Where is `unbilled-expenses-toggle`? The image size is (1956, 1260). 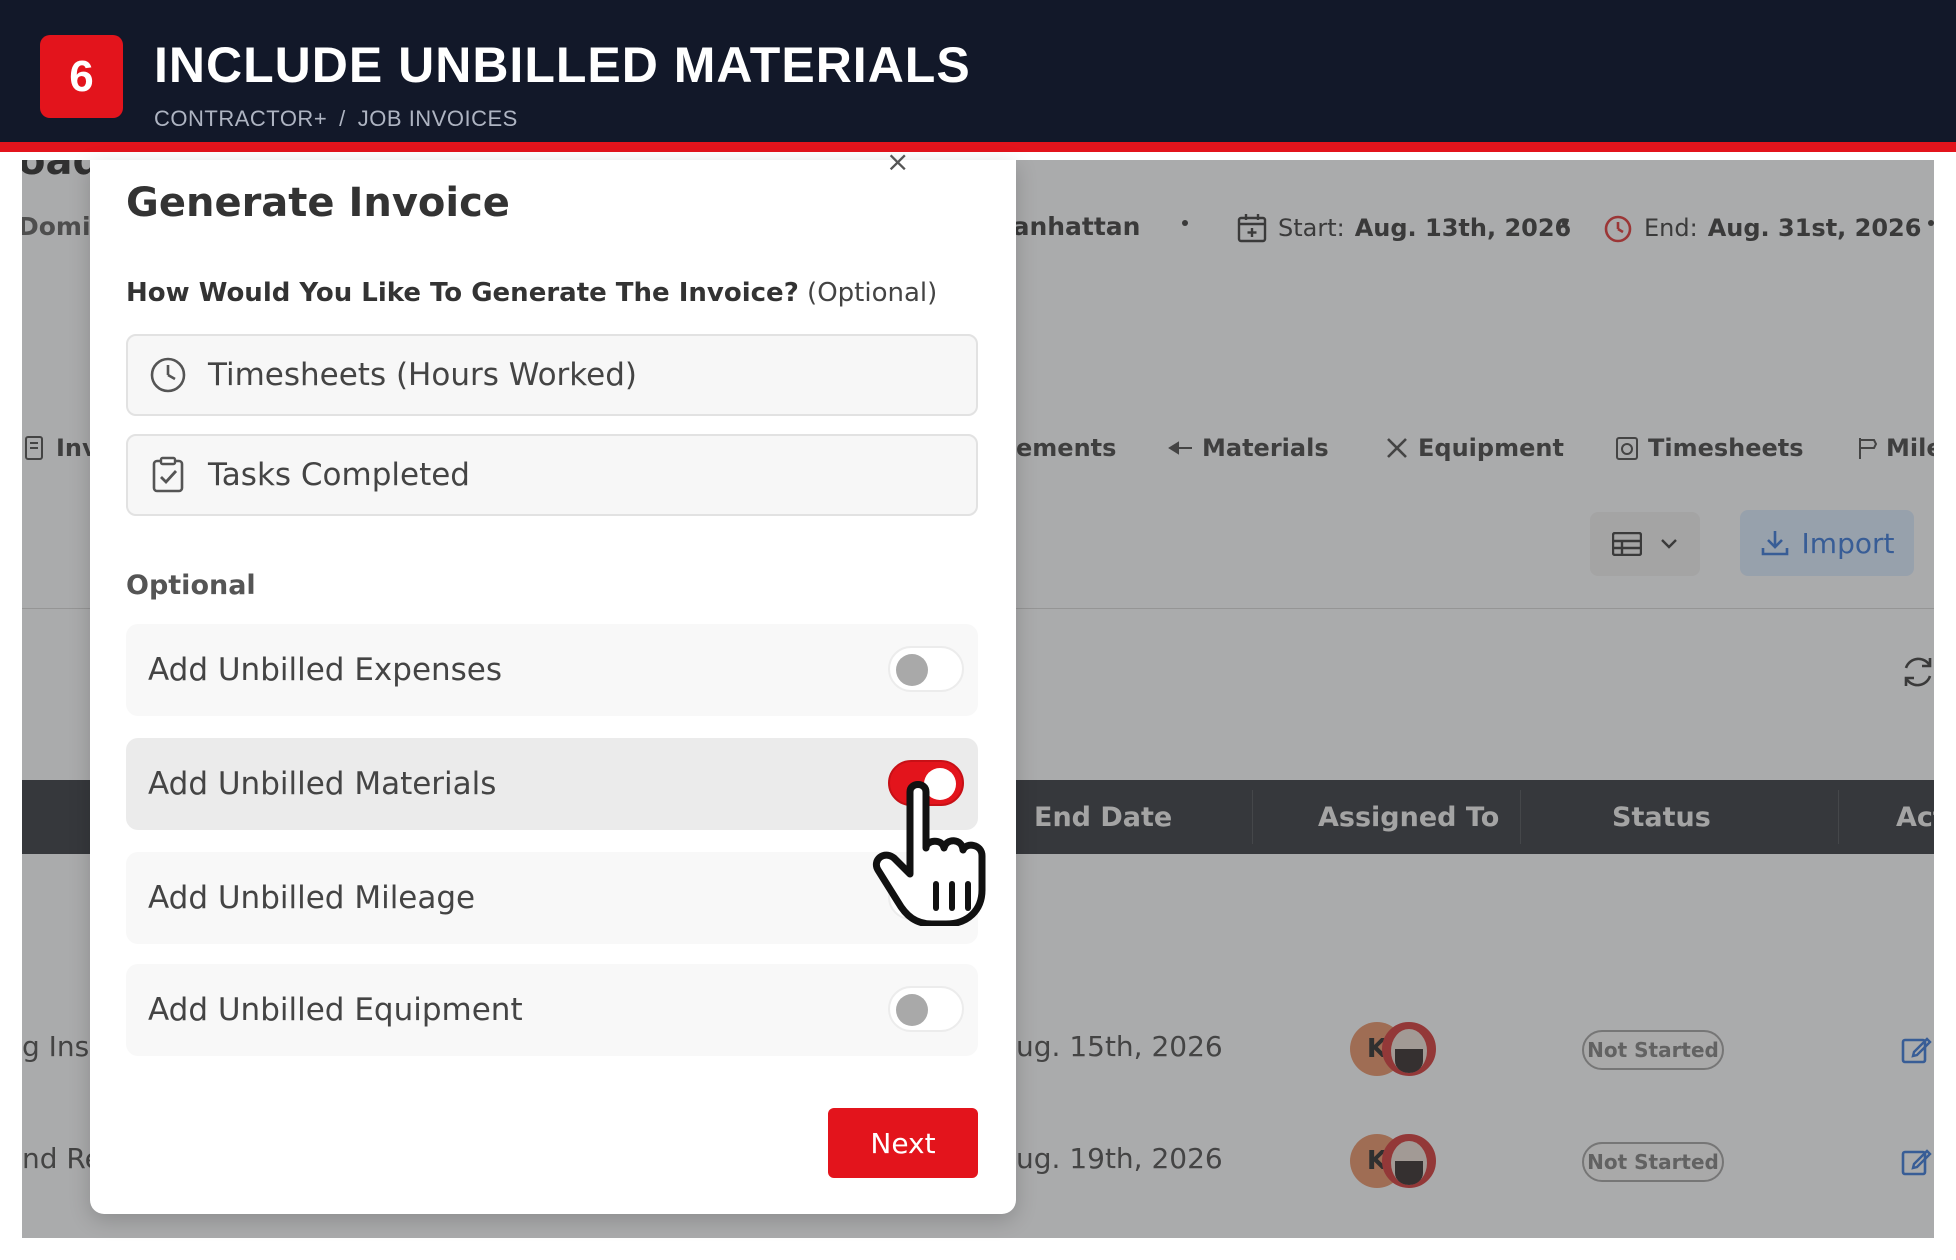 unbilled-expenses-toggle is located at coordinates (926, 669).